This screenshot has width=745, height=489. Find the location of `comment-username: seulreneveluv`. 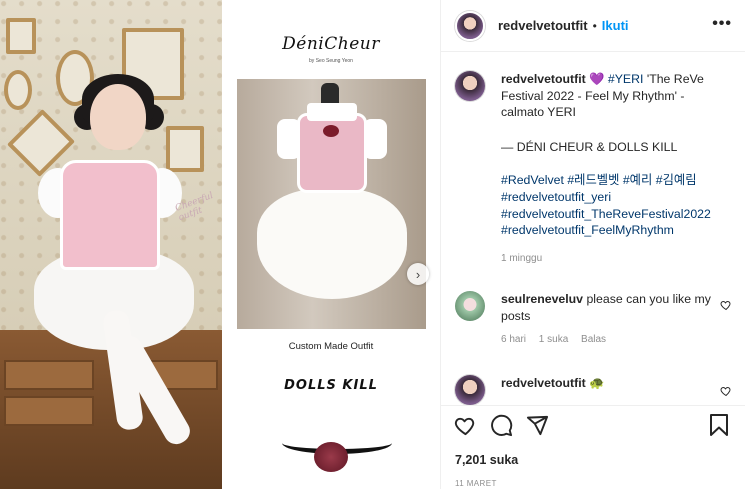

comment-username: seulreneveluv is located at coordinates (542, 299).